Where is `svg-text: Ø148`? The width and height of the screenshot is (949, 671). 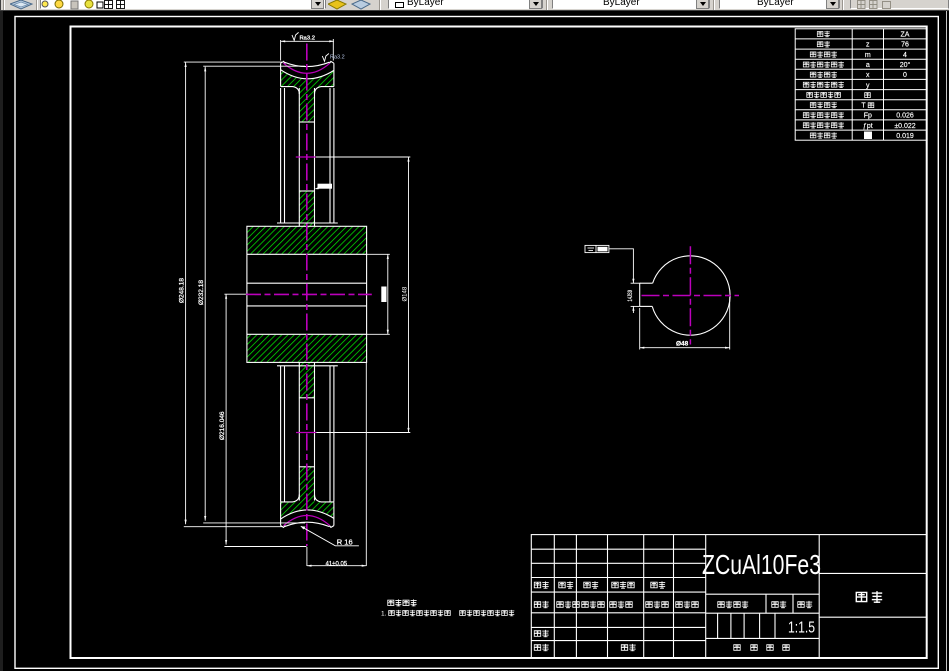
svg-text: Ø148 is located at coordinates (406, 293).